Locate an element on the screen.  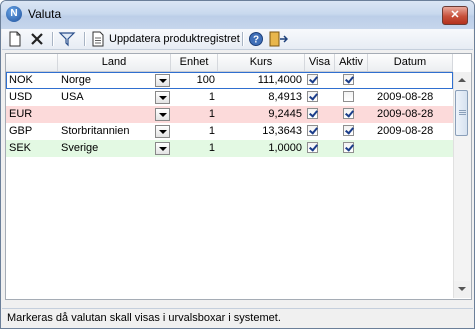
rate-cell: 111,4000 is located at coordinates (261, 80).